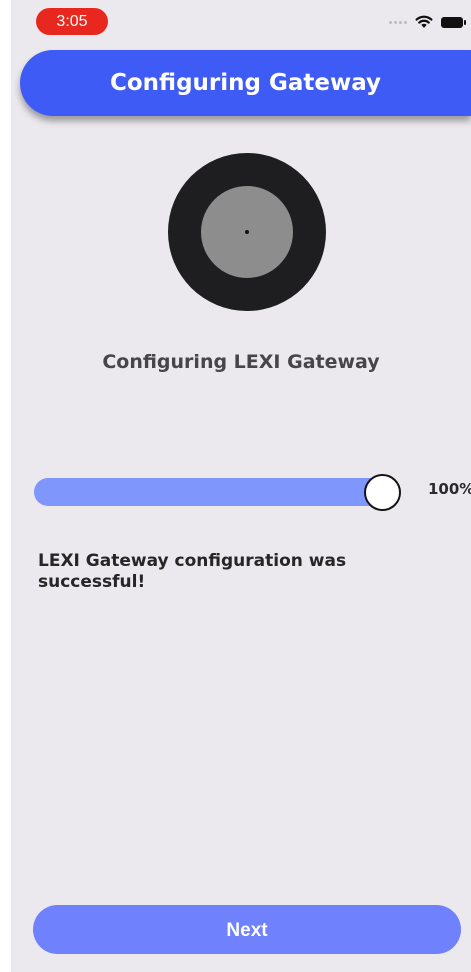 The image size is (471, 972). Describe the element at coordinates (247, 232) in the screenshot. I see `gateway-device-icon` at that location.